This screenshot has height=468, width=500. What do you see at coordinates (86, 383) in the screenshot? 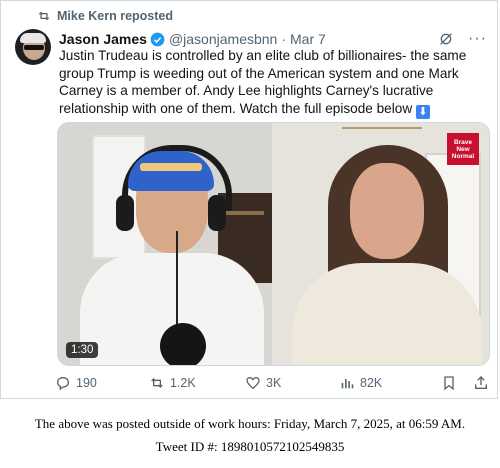
I see `reply-count: 190` at bounding box center [86, 383].